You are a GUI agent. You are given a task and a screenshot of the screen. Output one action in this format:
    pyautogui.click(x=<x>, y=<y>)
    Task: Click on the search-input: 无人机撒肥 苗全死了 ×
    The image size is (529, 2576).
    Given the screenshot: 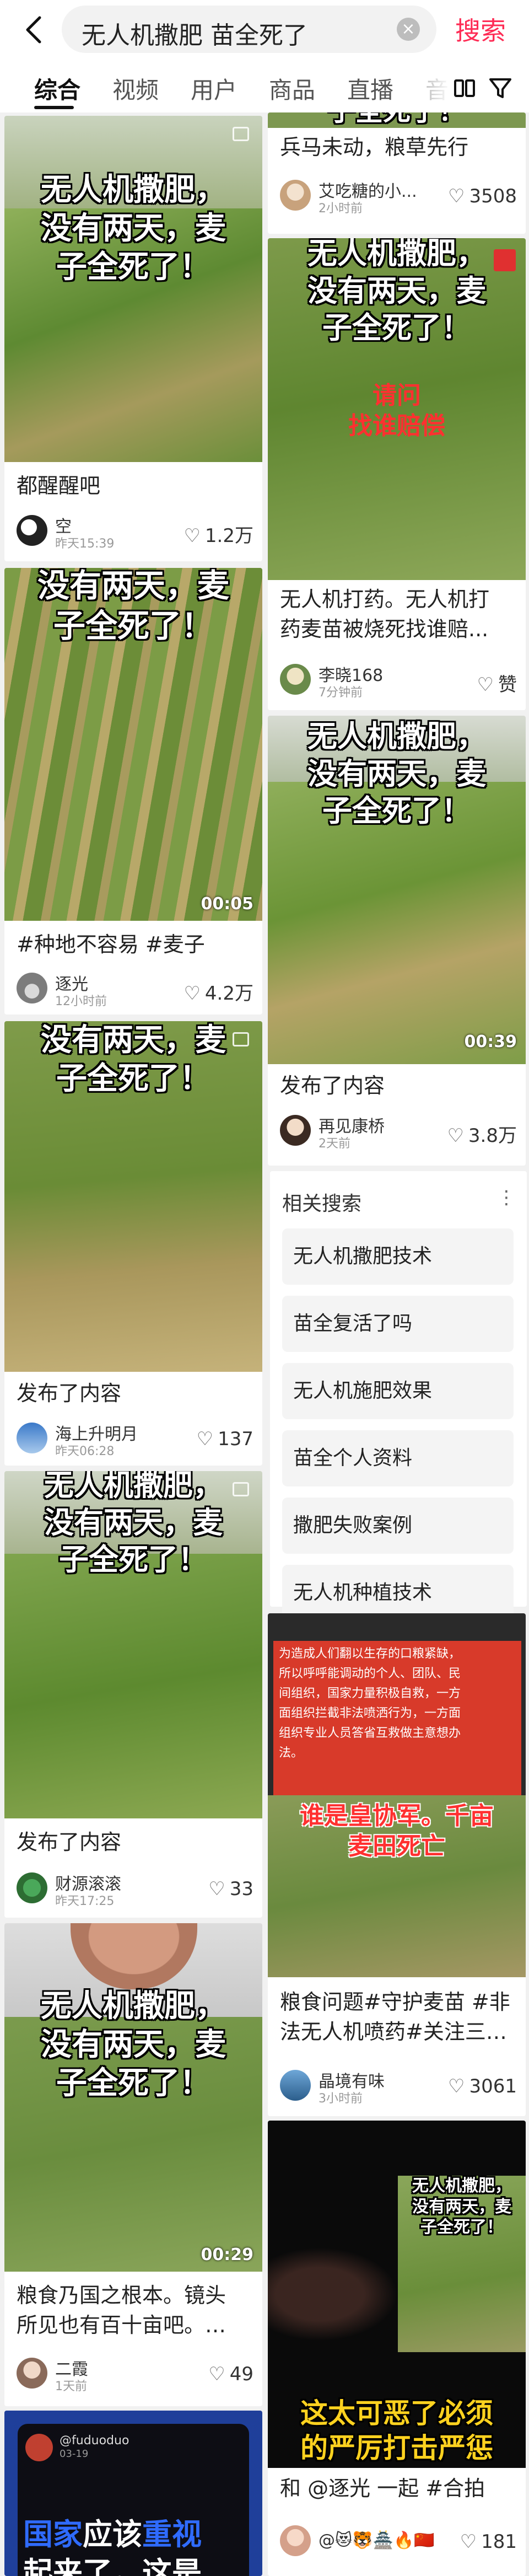 What is the action you would take?
    pyautogui.click(x=249, y=29)
    